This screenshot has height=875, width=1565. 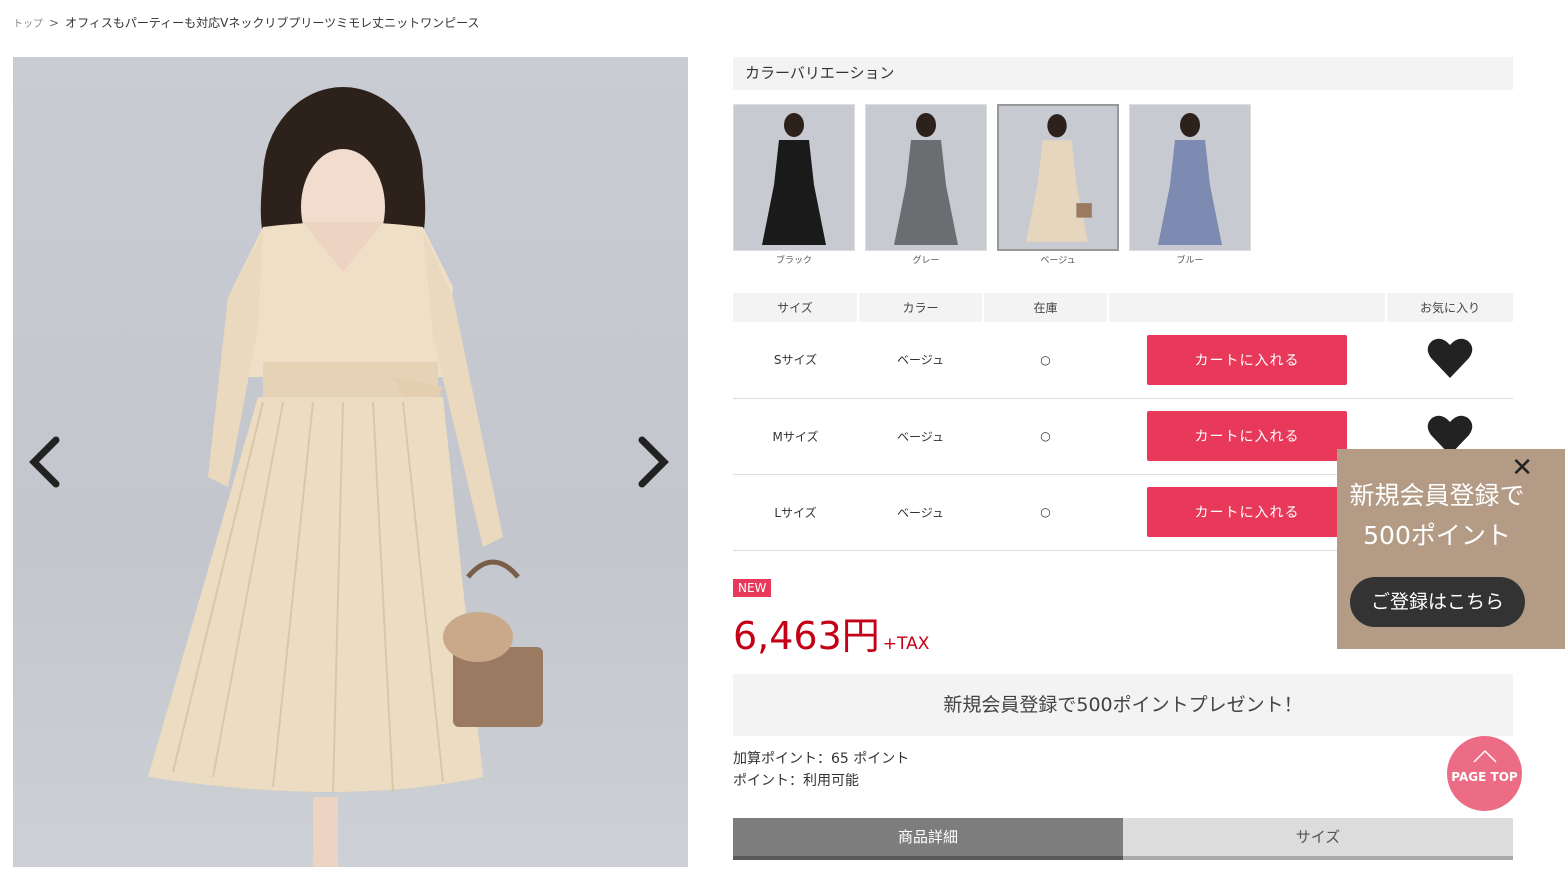 I want to click on registration-popup: ✕ 新規会員登録で 500ポイント ご登録はこちら, so click(x=1451, y=549).